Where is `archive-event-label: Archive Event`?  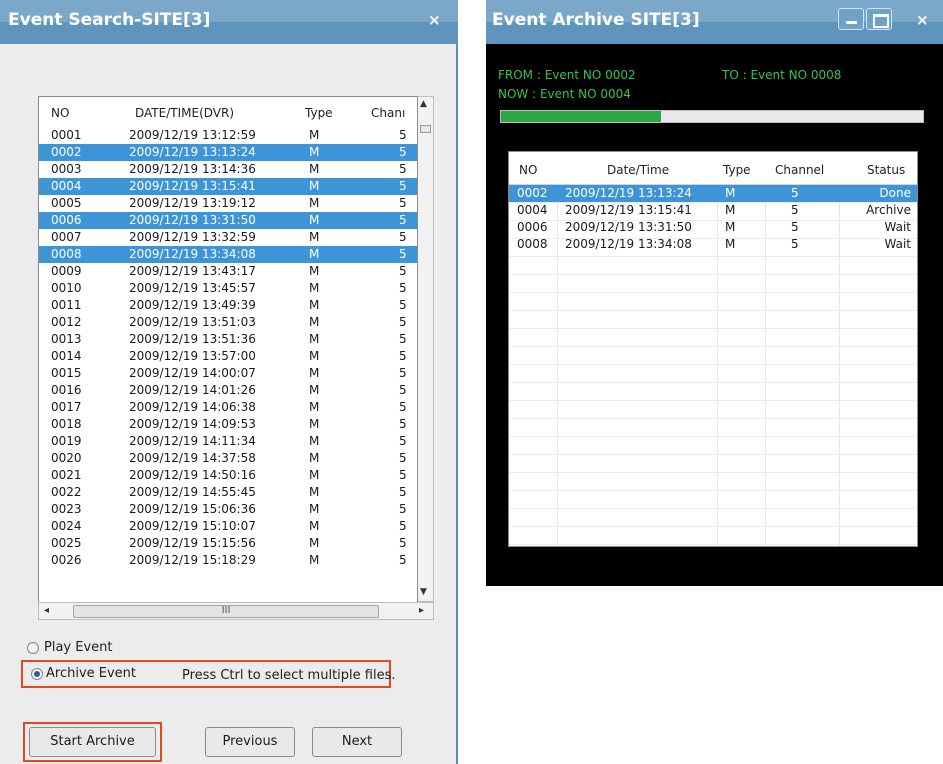 archive-event-label: Archive Event is located at coordinates (91, 673).